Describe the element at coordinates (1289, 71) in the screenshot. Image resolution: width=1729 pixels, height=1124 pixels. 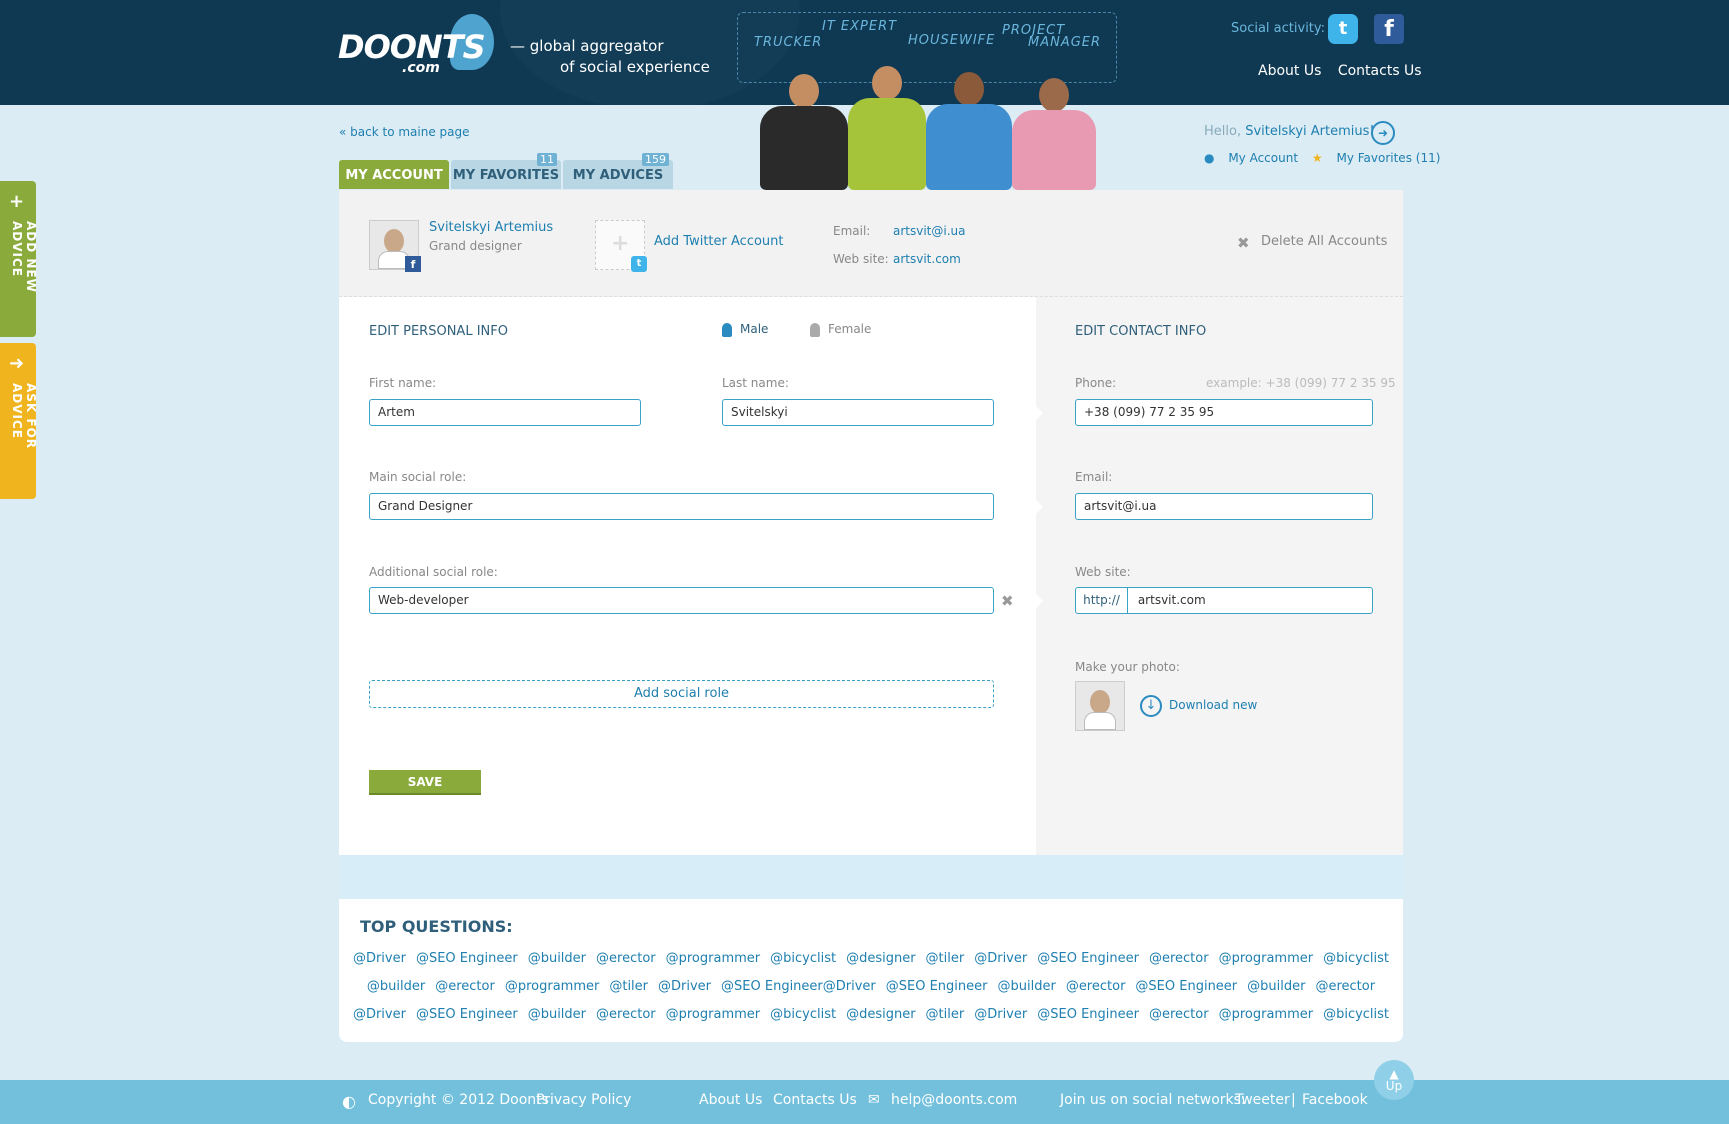
I see `about-us-link: About Us` at that location.